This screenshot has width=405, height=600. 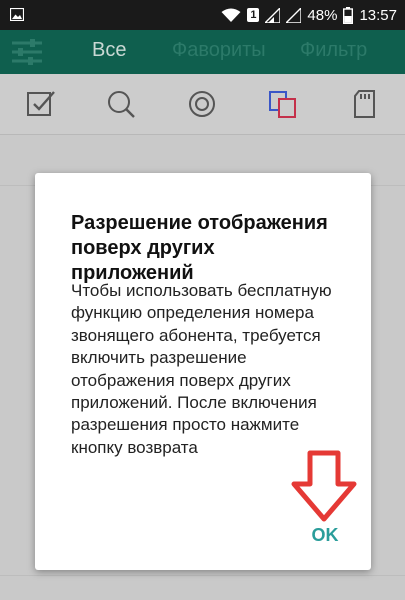 What do you see at coordinates (231, 15) in the screenshot?
I see `wifi-icon` at bounding box center [231, 15].